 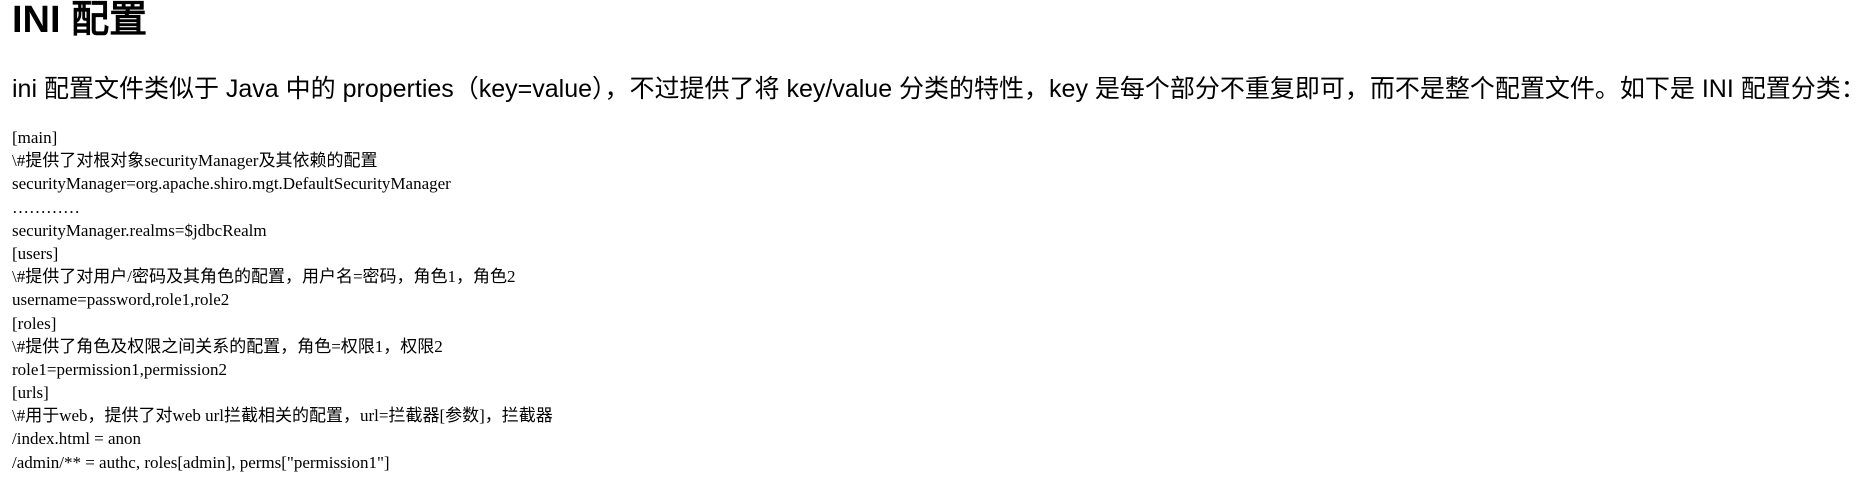 I want to click on code-line-roles-entry: role1=permission1,permission2, so click(x=119, y=369).